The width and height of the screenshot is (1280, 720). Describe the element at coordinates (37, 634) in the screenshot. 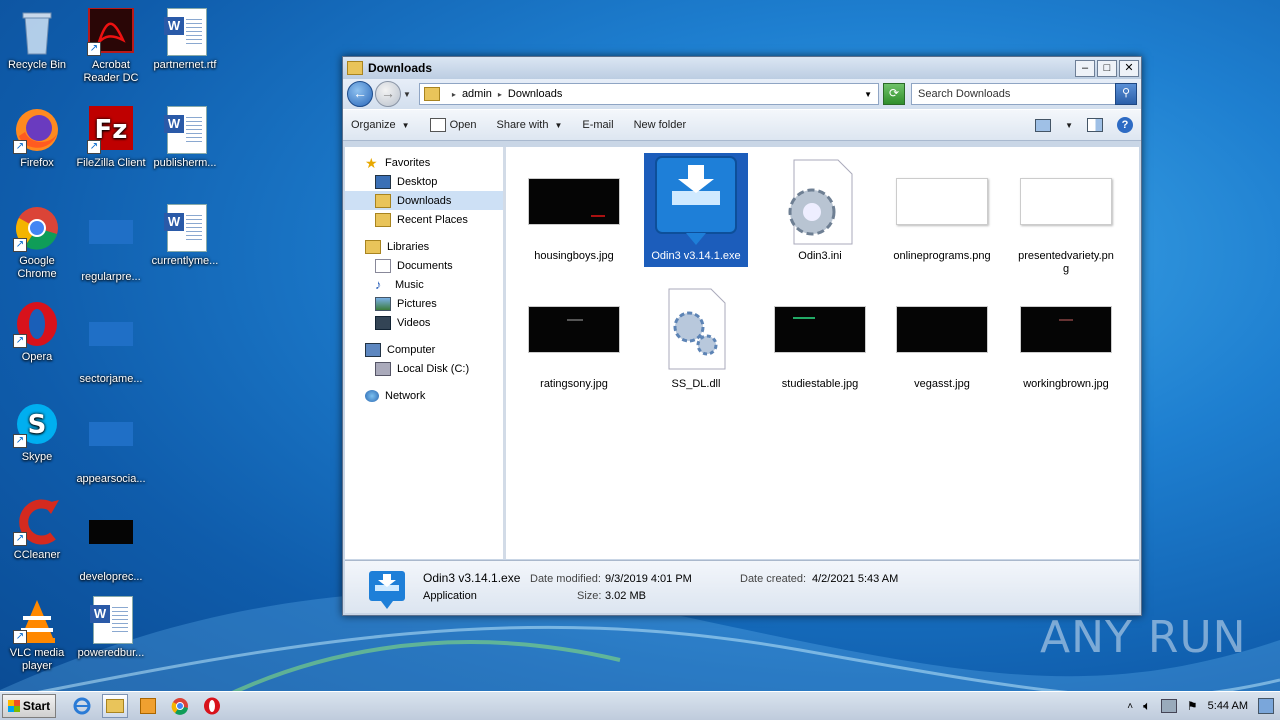

I see `desktop-icon-vlc: ↗ VLC media player` at that location.